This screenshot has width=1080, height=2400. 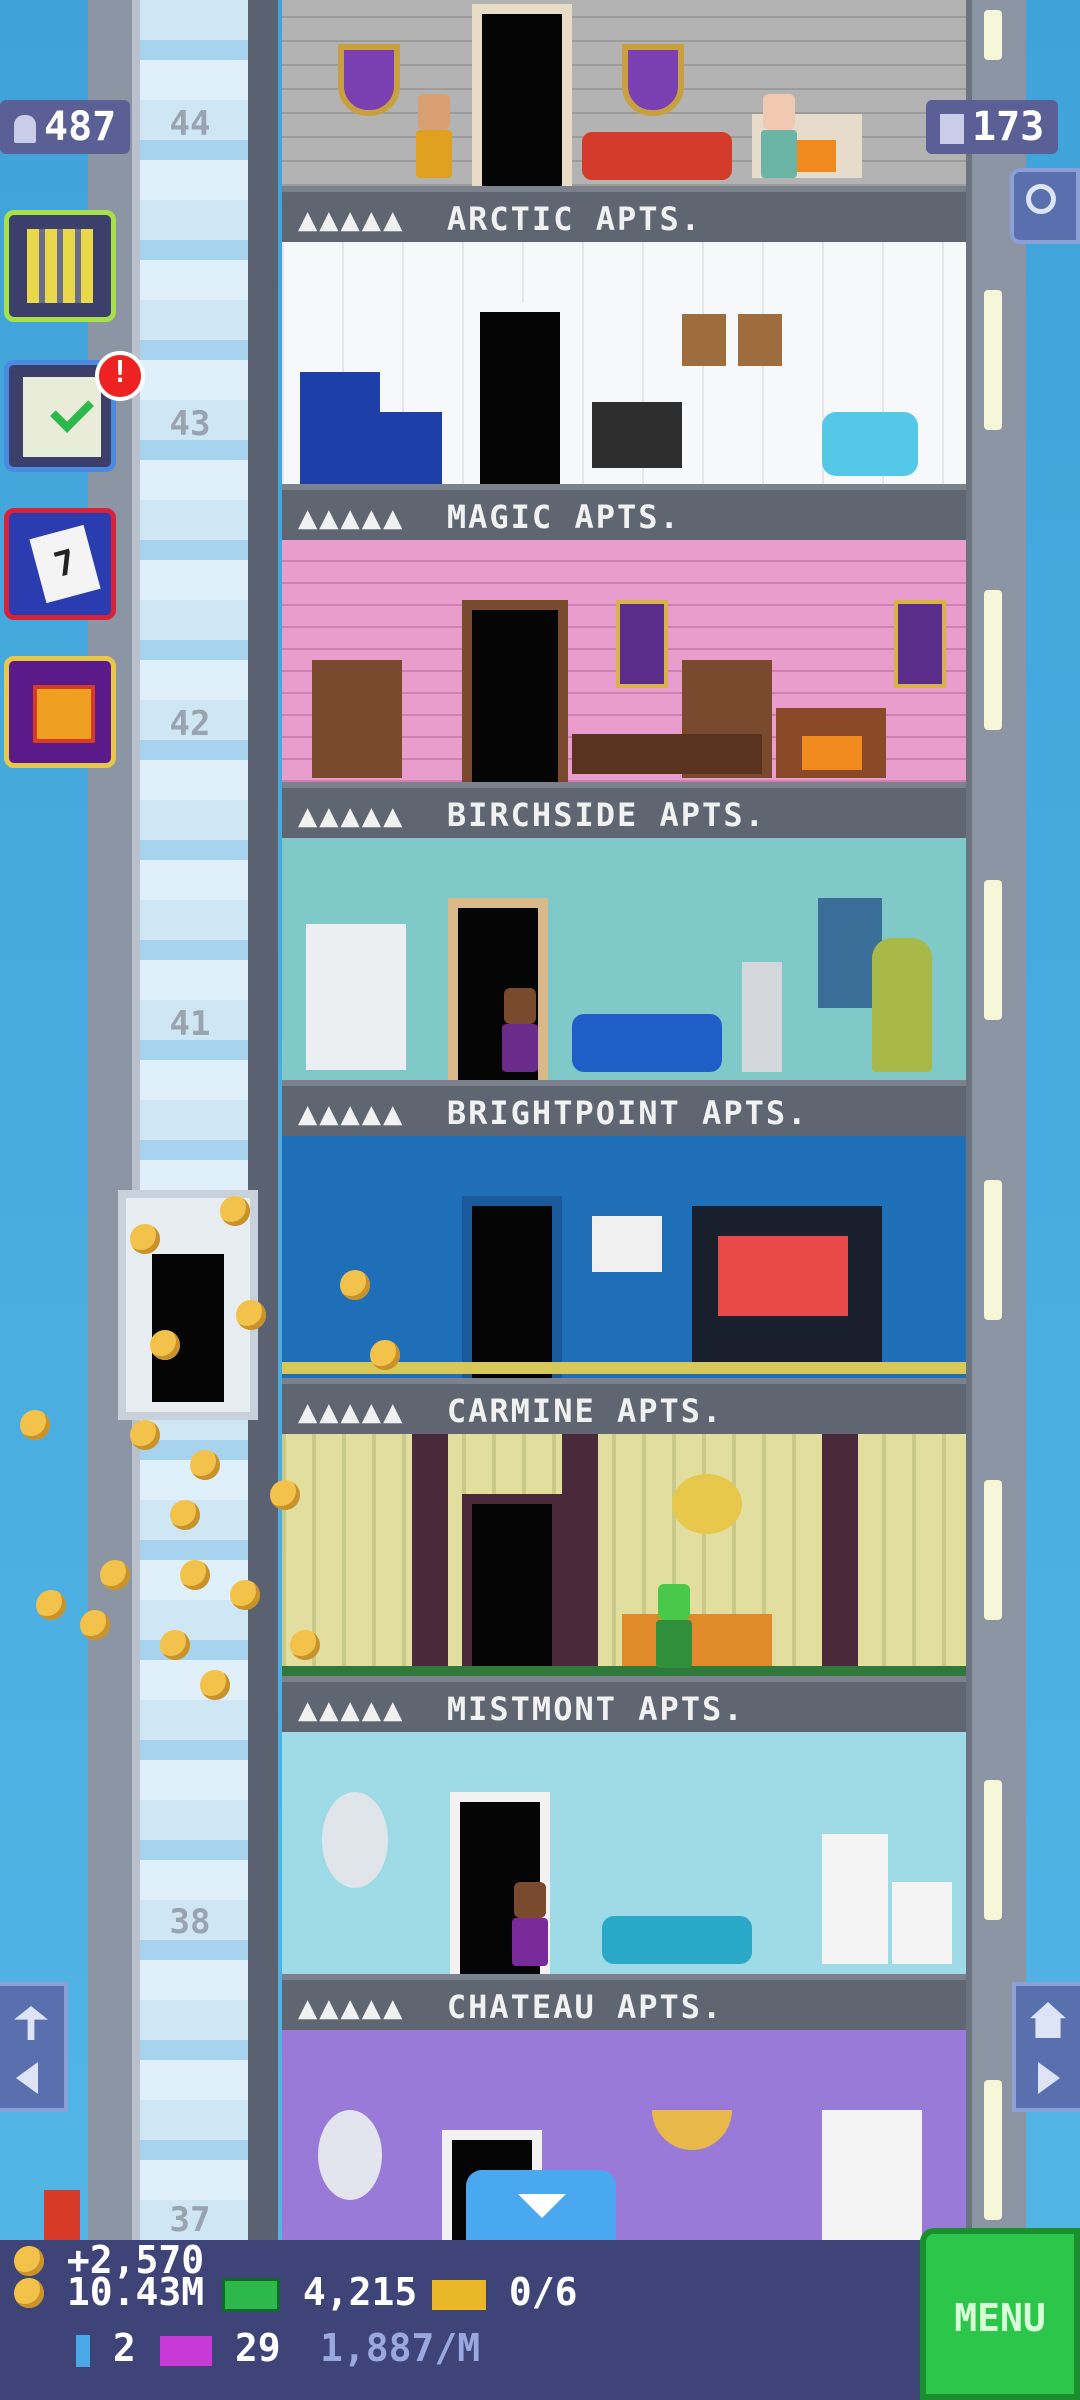 I want to click on tv-console, so click(x=637, y=435).